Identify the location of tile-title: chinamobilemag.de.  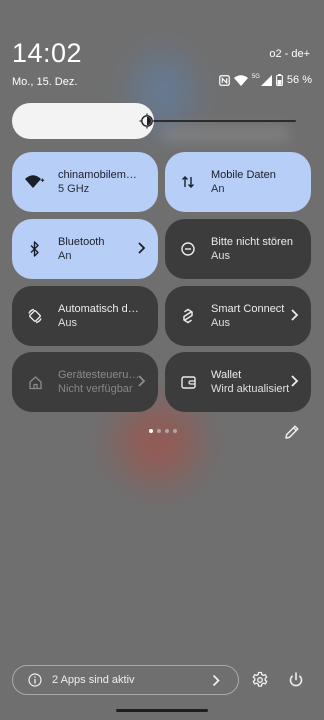
(99, 175).